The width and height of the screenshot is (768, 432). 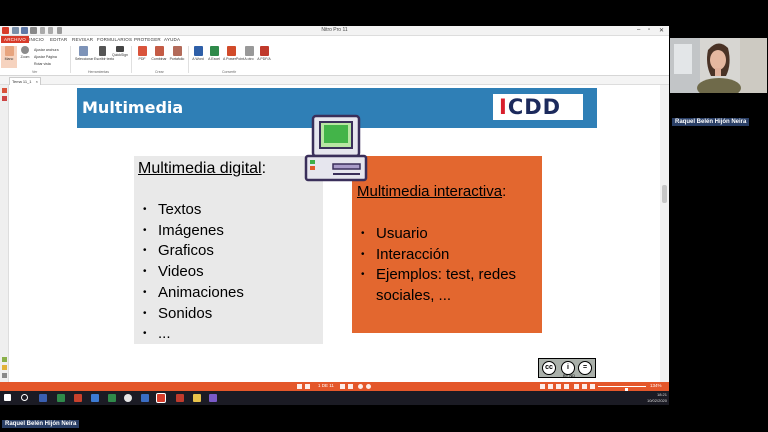 I want to click on zoom-icon, so click(x=25, y=50).